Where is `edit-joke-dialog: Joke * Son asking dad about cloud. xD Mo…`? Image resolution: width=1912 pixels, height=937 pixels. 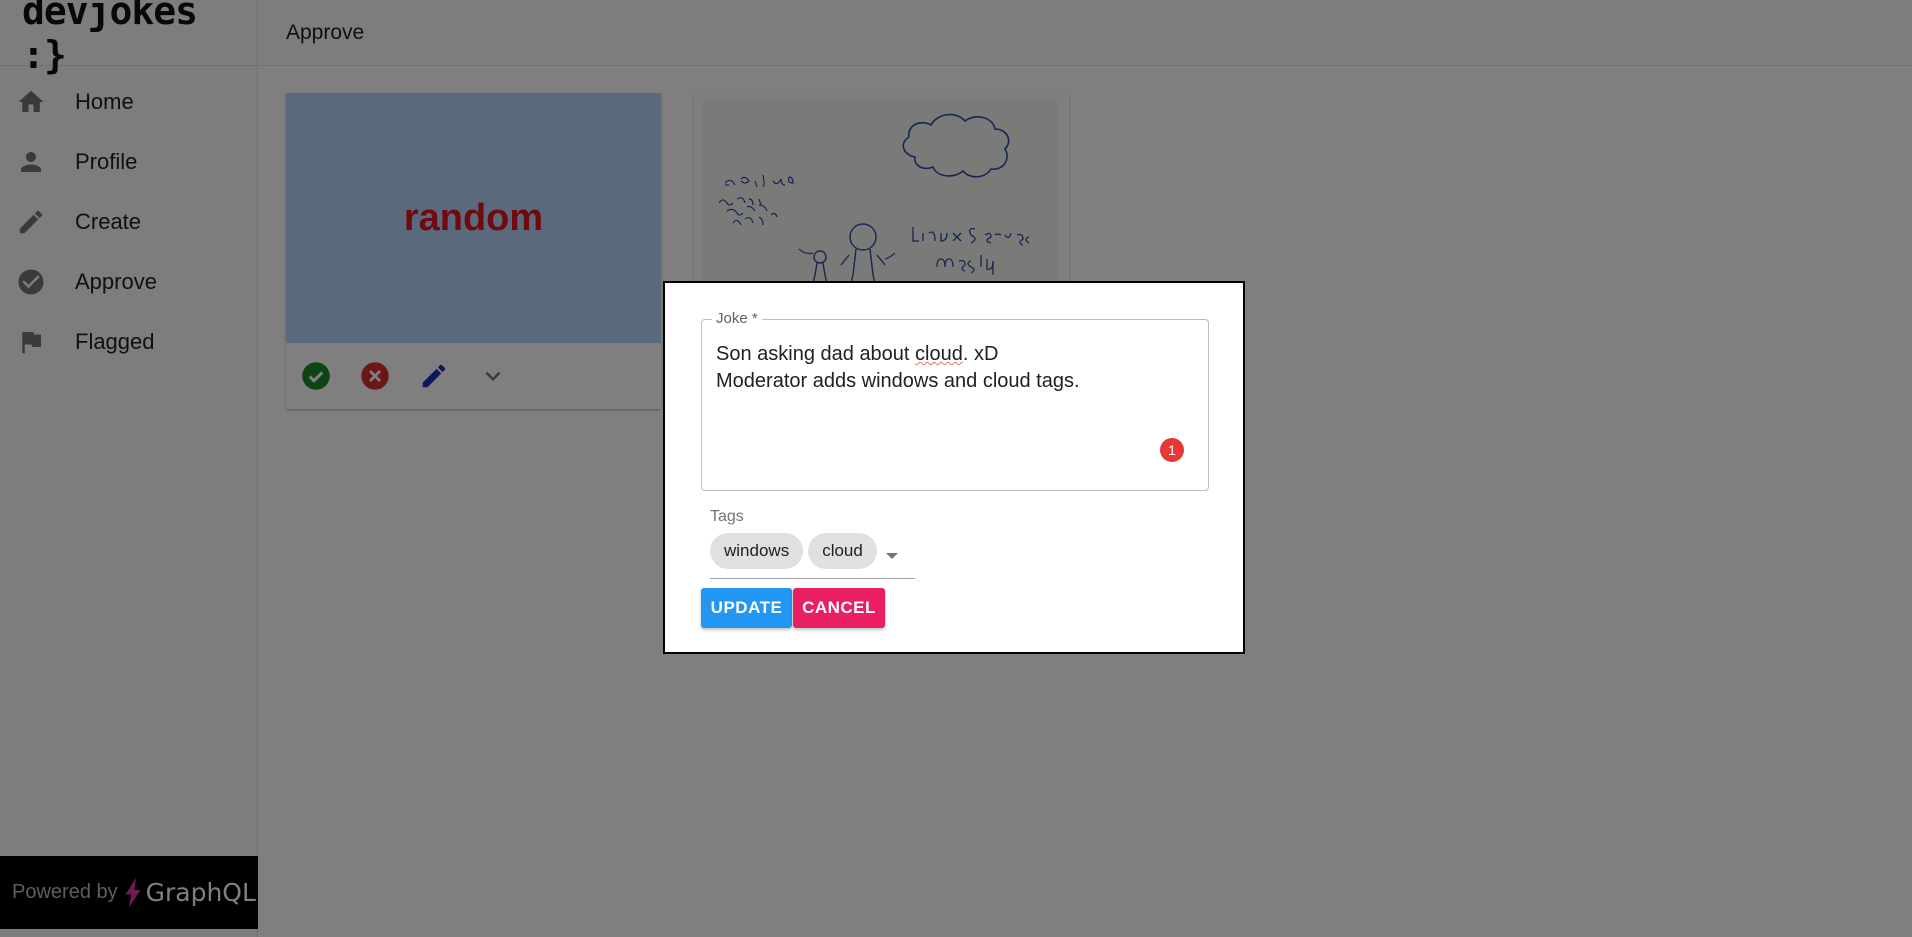
edit-joke-dialog: Joke * Son asking dad about cloud. xD Mo… is located at coordinates (954, 467).